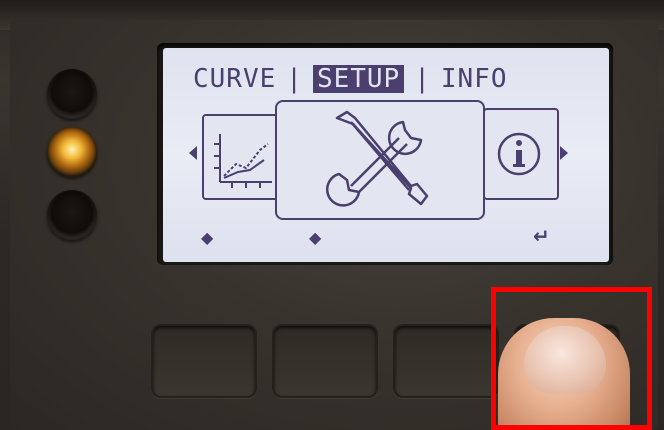 The width and height of the screenshot is (664, 430). What do you see at coordinates (235, 79) in the screenshot?
I see `tab-curve: CURVE` at bounding box center [235, 79].